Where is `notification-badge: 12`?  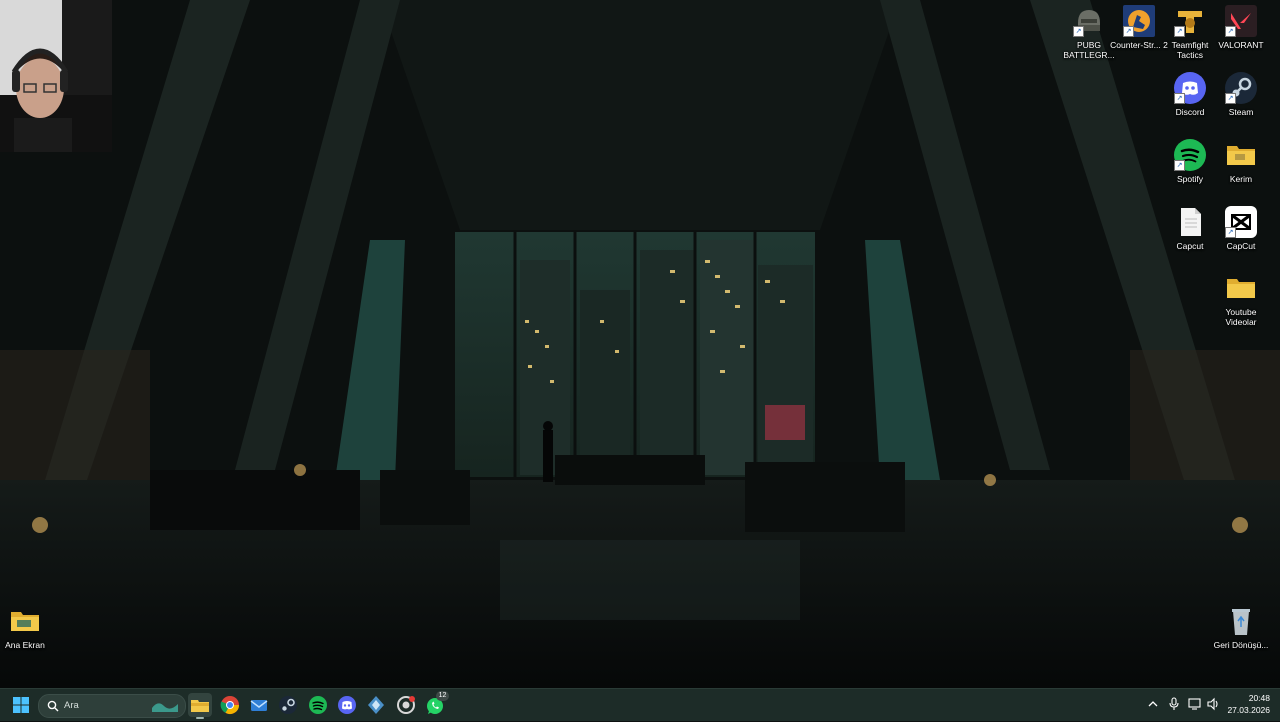 notification-badge: 12 is located at coordinates (442, 696).